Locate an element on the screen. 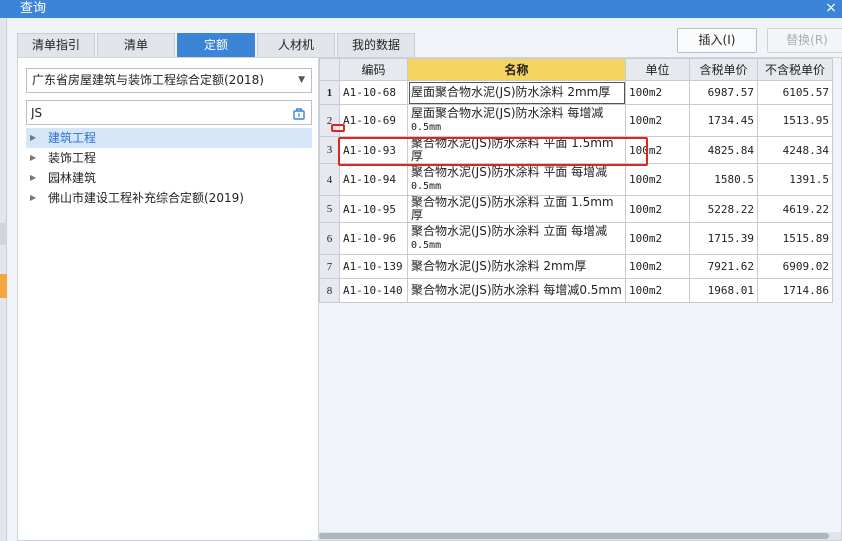 This screenshot has height=541, width=842. window-title: 查询 is located at coordinates (33, 8).